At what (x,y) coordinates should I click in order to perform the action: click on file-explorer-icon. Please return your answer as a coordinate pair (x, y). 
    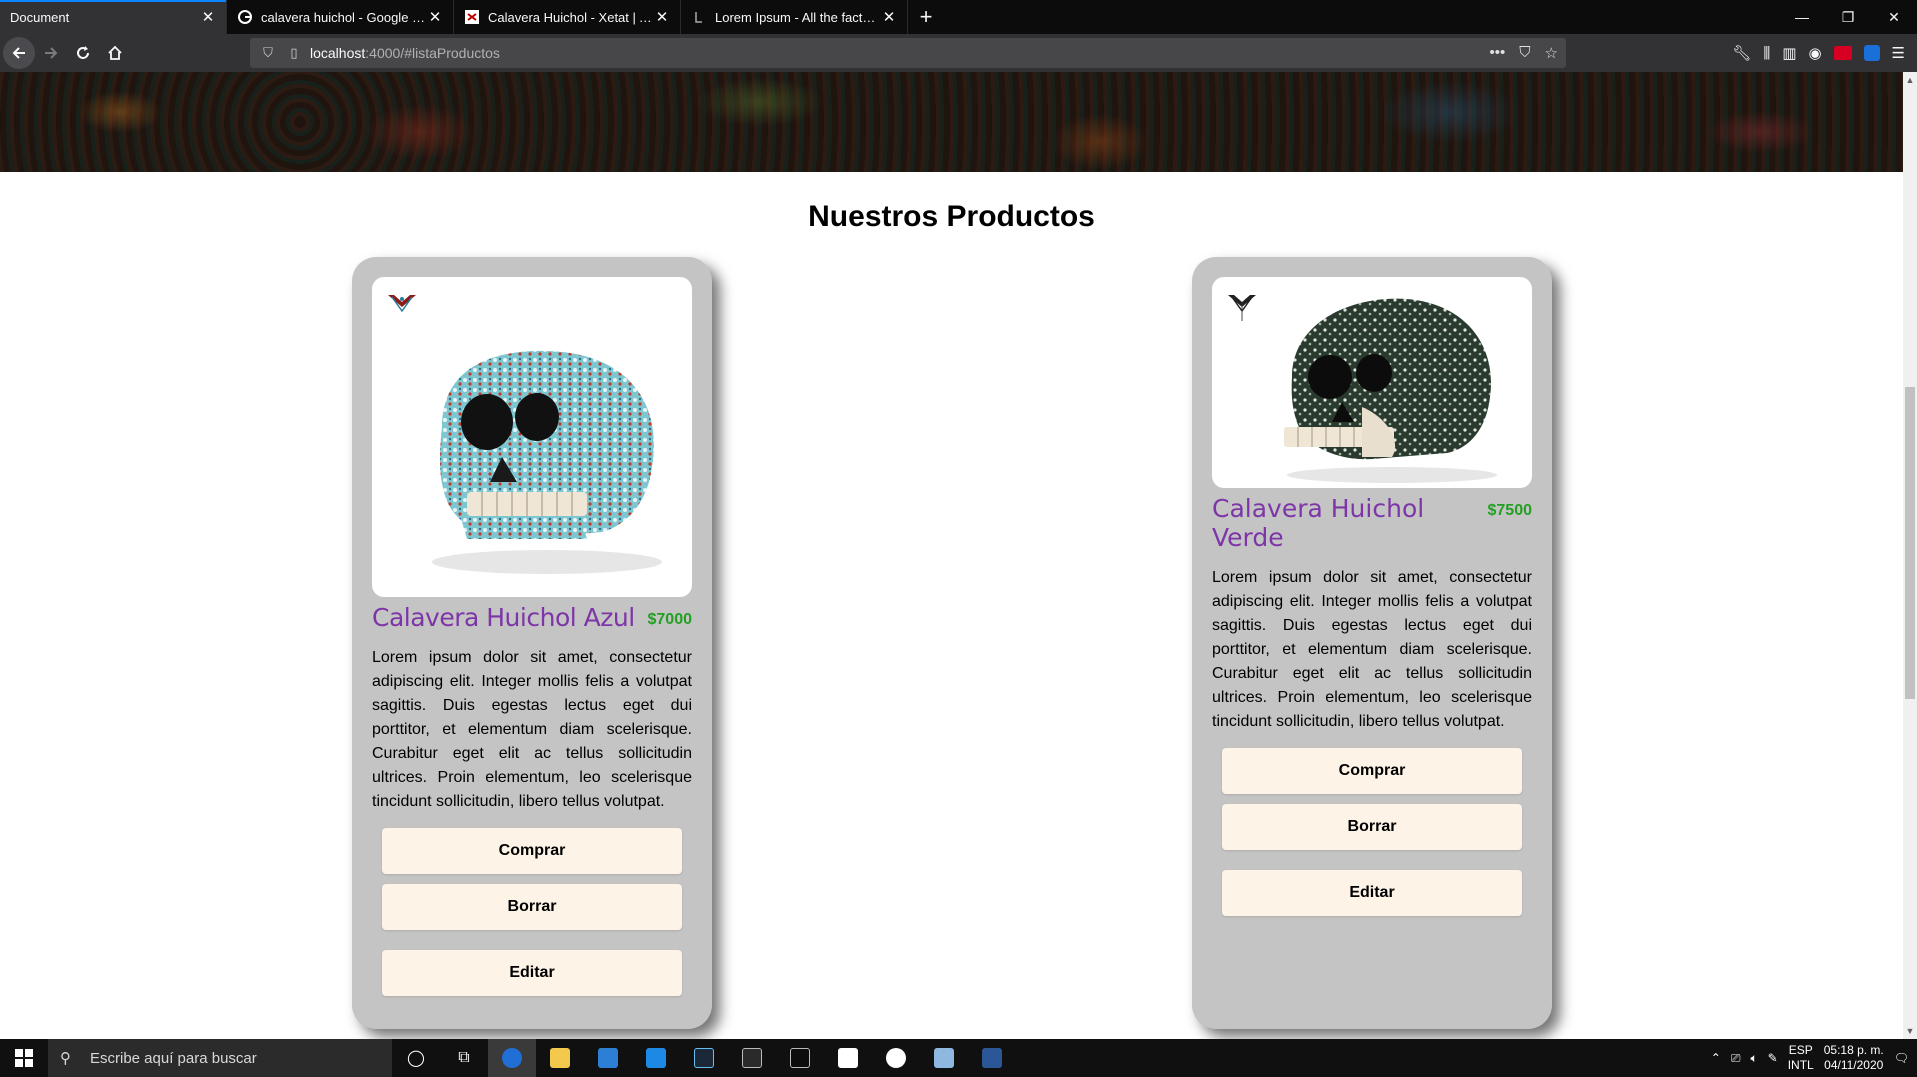
    Looking at the image, I should click on (560, 1058).